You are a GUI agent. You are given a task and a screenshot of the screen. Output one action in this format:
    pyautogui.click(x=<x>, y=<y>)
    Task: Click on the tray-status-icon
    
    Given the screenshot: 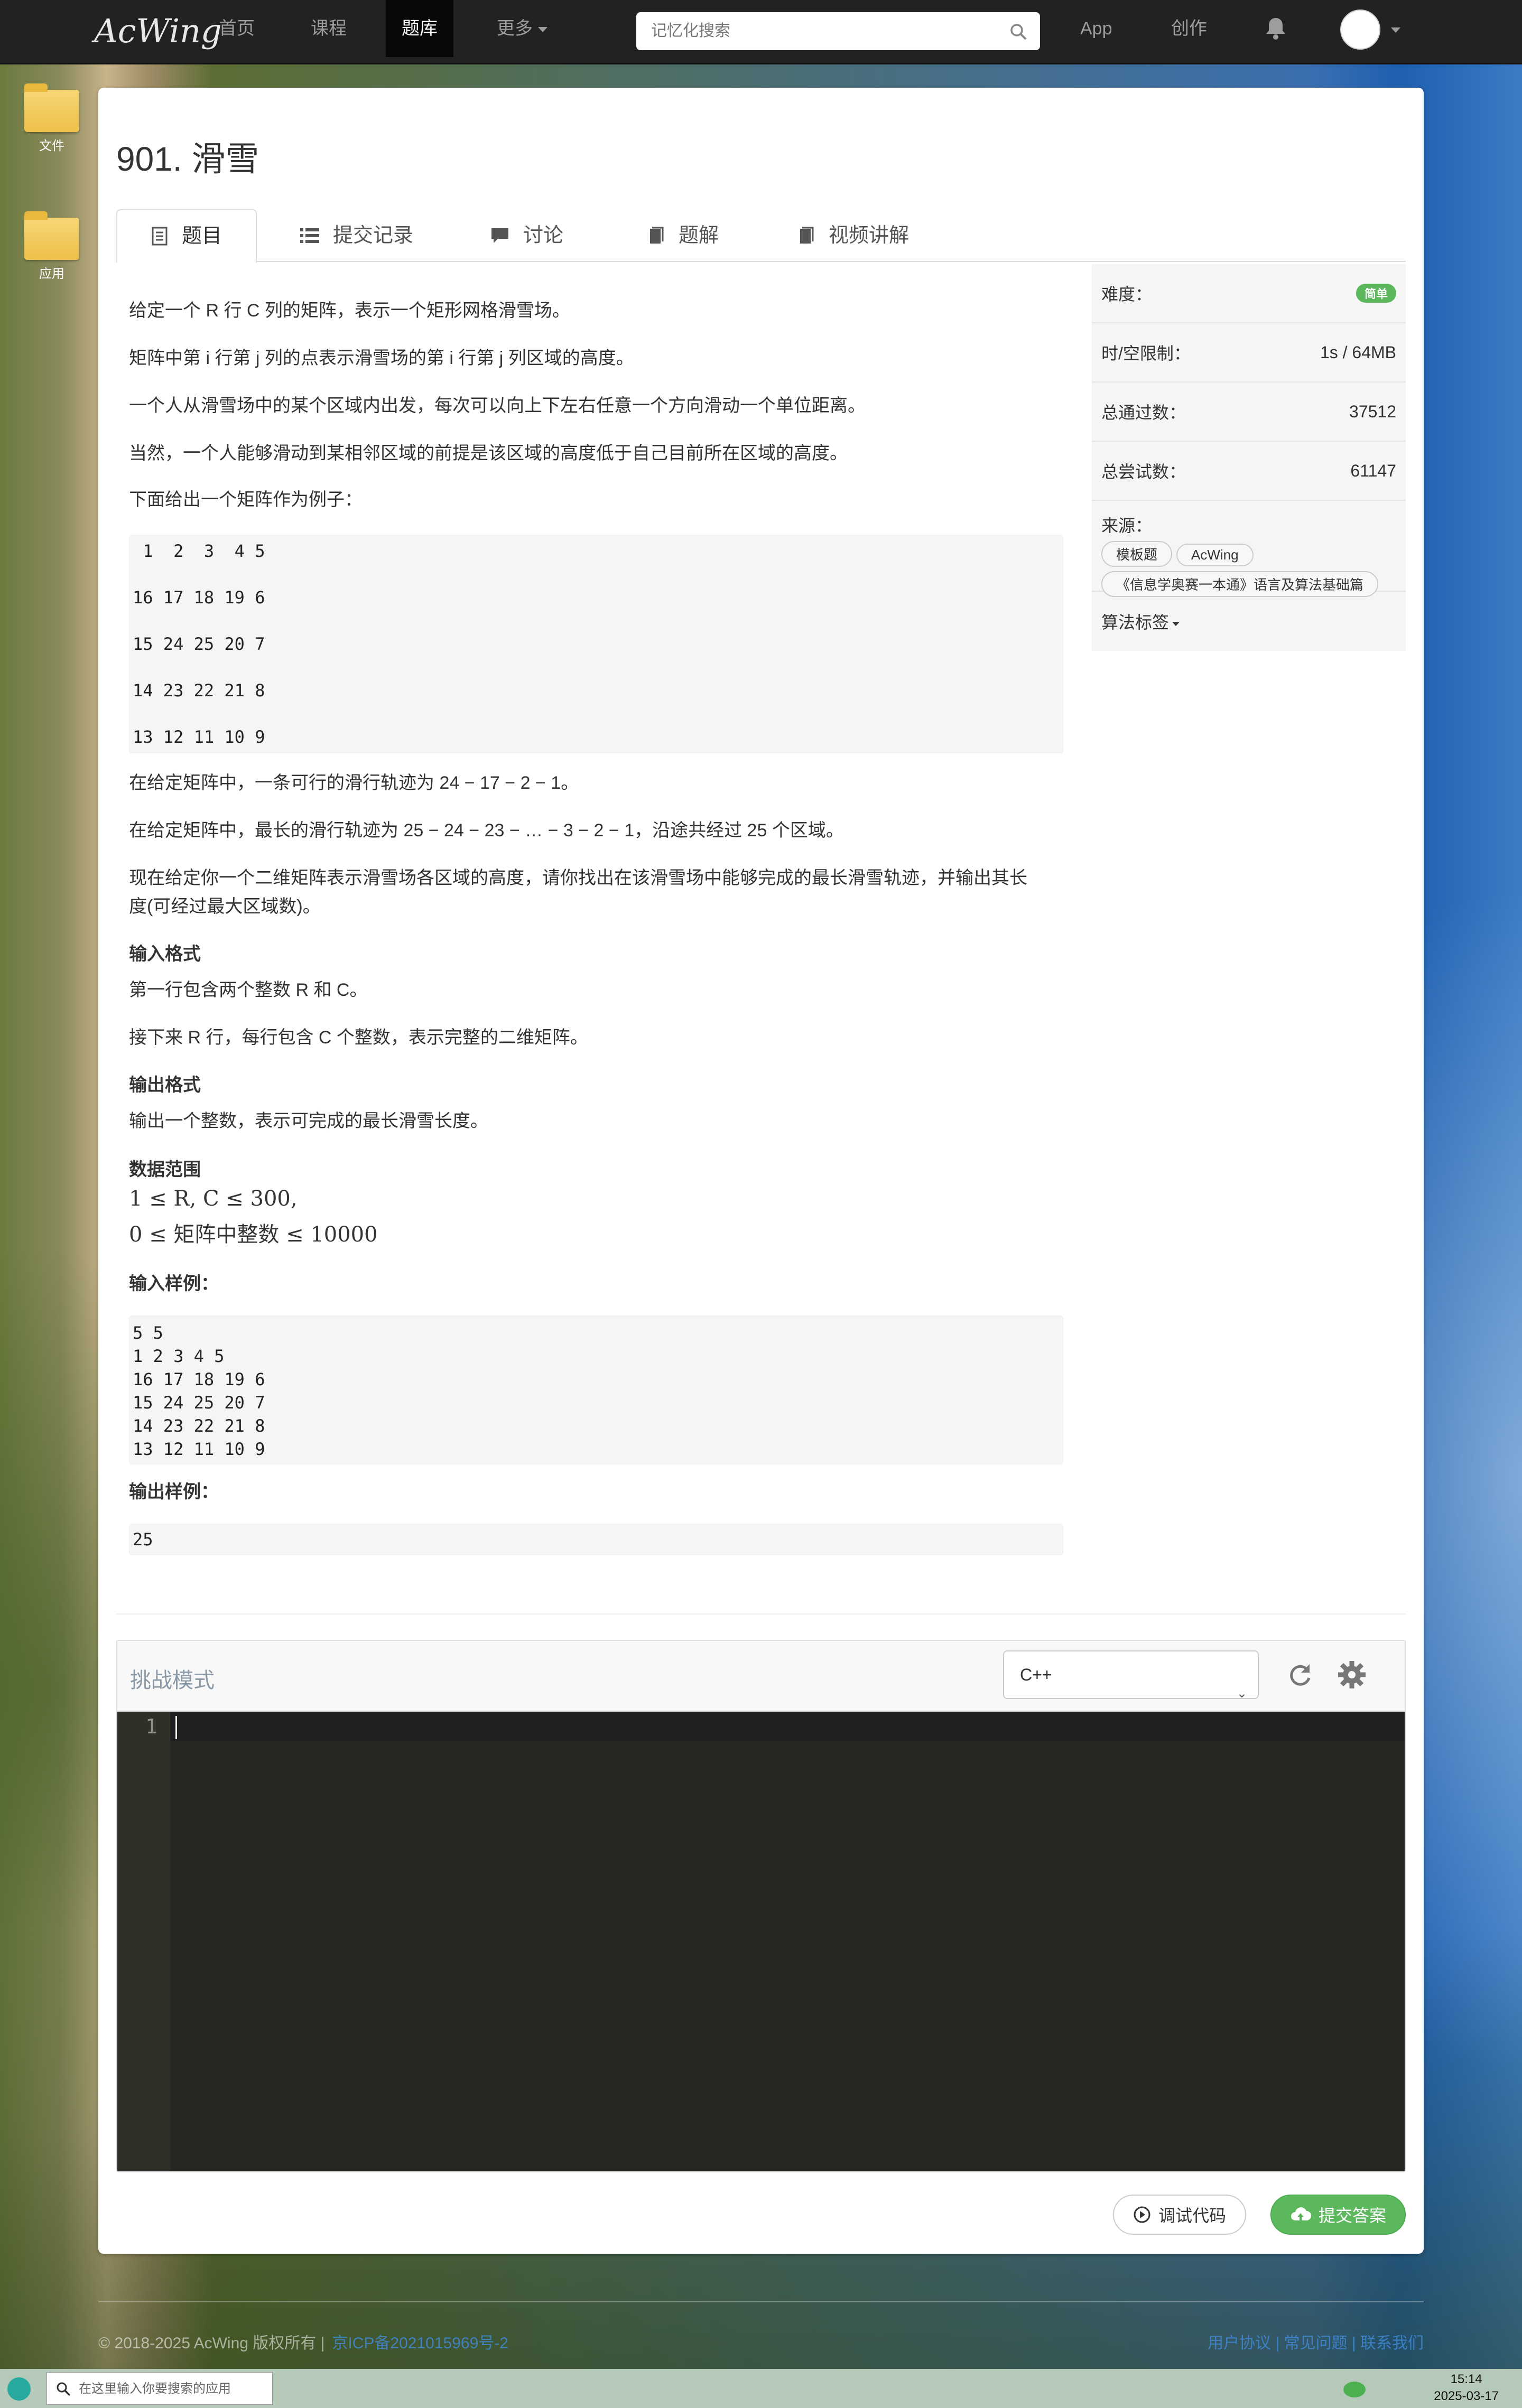 What is the action you would take?
    pyautogui.click(x=1354, y=2389)
    